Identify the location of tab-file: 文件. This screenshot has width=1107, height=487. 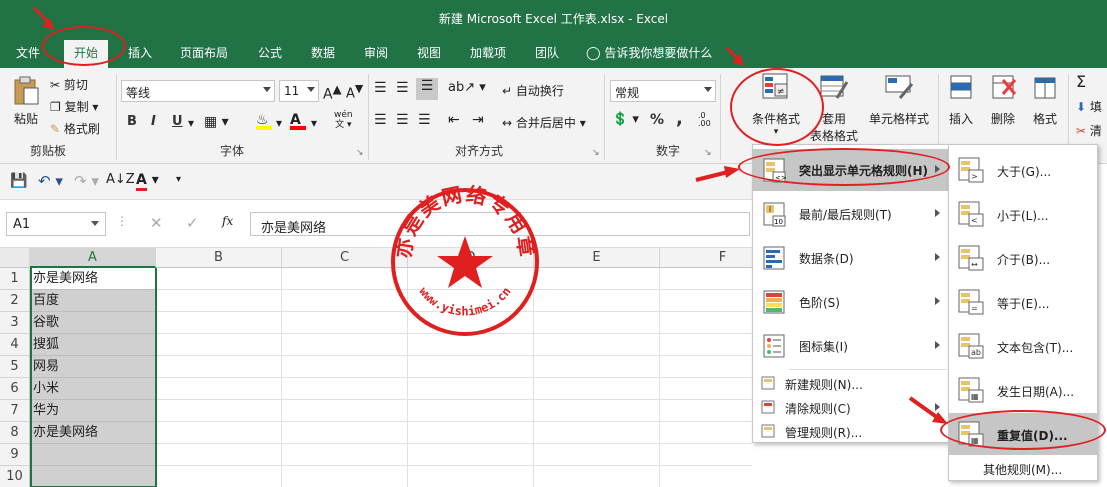
(28, 52).